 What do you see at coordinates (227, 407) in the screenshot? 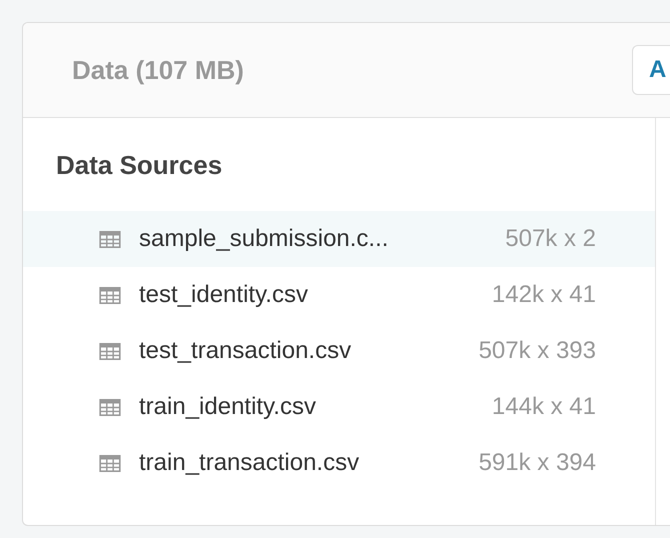
I see `file-name: train_identity.csv` at bounding box center [227, 407].